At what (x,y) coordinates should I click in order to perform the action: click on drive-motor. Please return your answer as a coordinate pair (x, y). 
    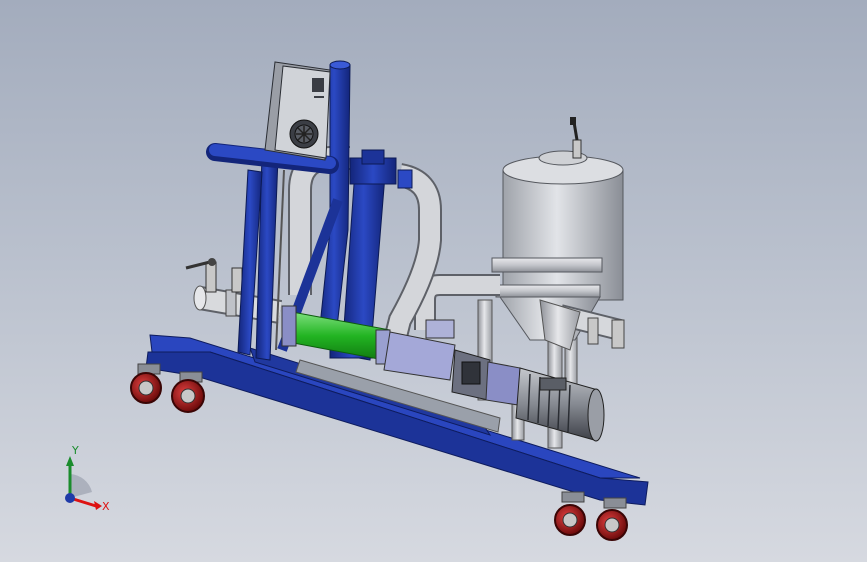
    Looking at the image, I should click on (560, 404).